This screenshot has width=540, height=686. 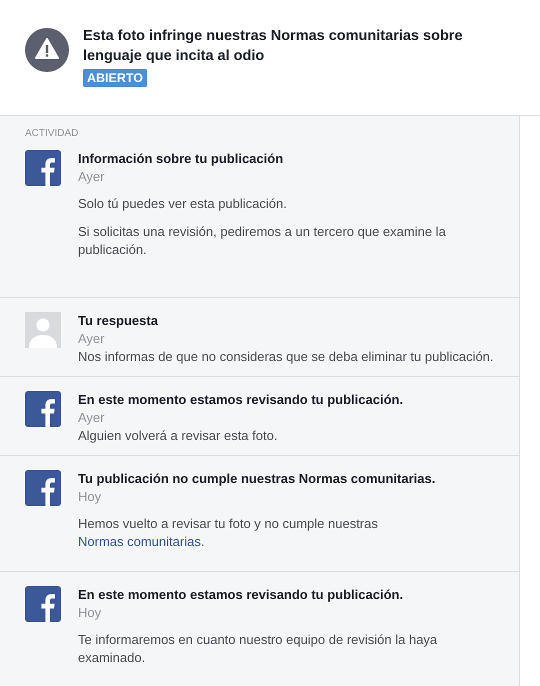 I want to click on entry-title: Tu publicación no cumple nuestras Normas comunitarias., so click(x=257, y=479).